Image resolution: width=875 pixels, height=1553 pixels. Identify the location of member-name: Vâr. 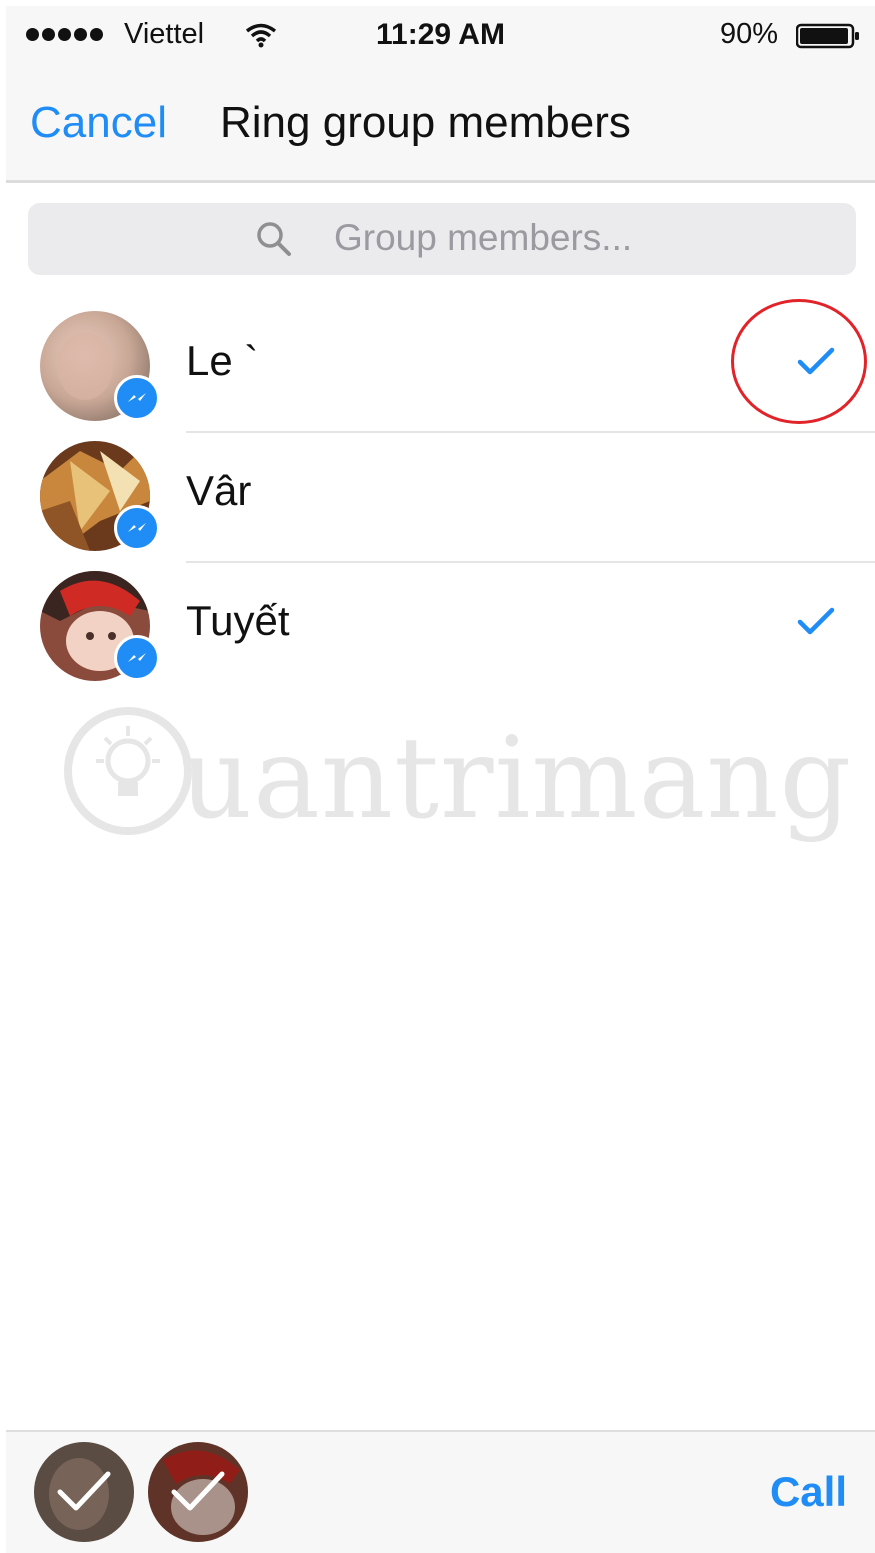
(219, 490).